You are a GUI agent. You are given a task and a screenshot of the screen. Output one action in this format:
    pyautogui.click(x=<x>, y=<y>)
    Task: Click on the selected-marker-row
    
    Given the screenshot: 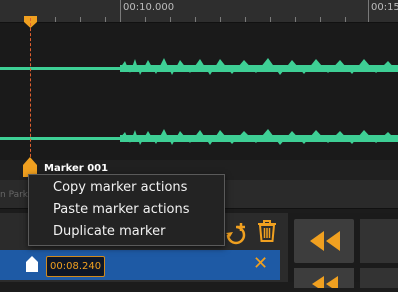 What is the action you would take?
    pyautogui.click(x=140, y=265)
    